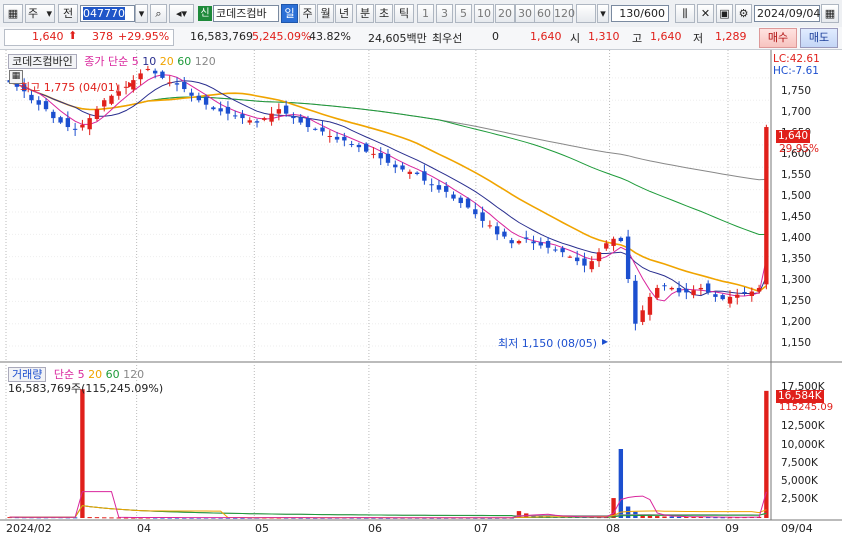 The width and height of the screenshot is (842, 543). I want to click on legend-ma60: 60, so click(184, 61).